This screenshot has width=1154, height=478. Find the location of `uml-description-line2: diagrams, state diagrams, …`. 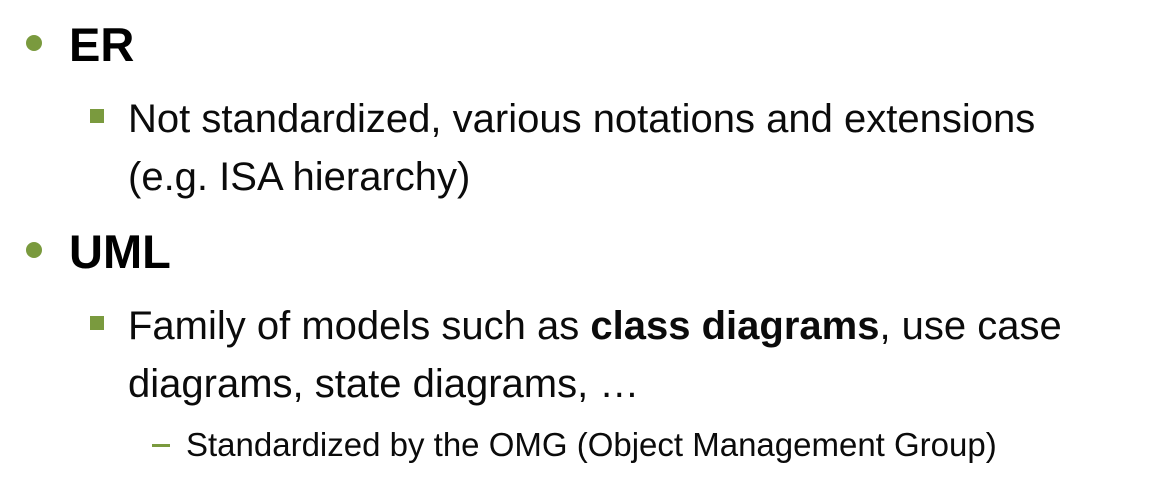

uml-description-line2: diagrams, state diagrams, … is located at coordinates (384, 384).